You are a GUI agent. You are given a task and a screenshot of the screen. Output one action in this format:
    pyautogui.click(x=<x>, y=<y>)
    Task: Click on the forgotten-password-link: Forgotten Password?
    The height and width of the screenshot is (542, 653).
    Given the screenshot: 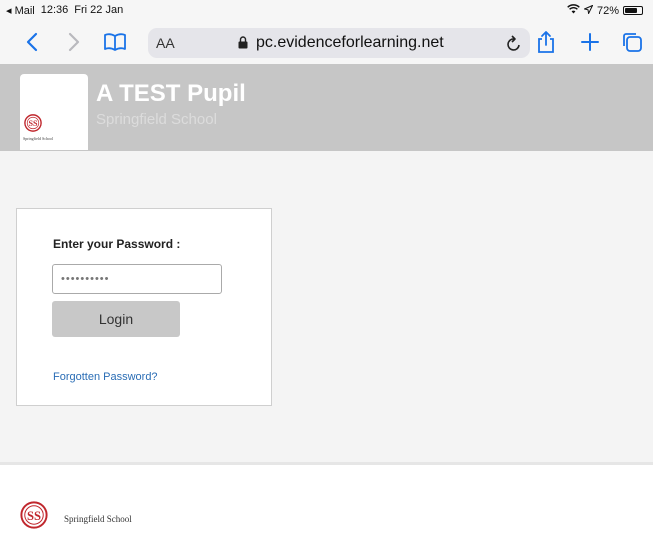 What is the action you would take?
    pyautogui.click(x=105, y=377)
    